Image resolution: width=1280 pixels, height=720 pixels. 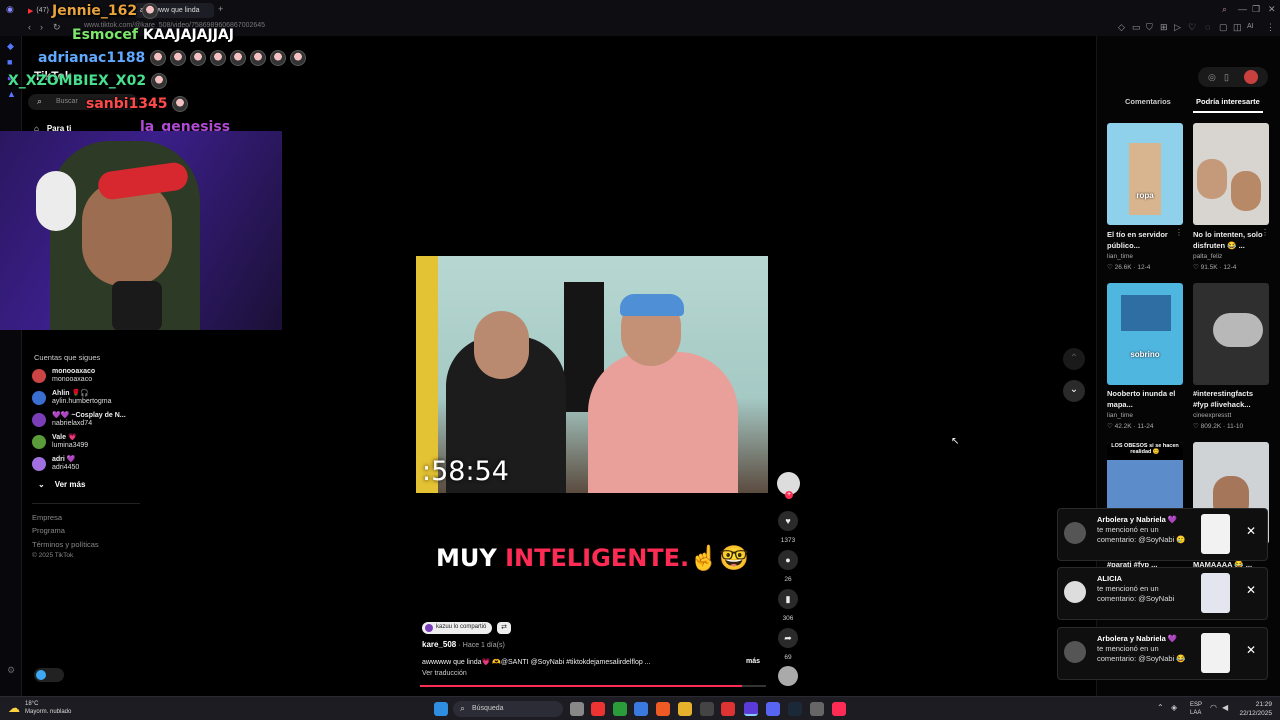 I want to click on search-icon: ⌕, so click(x=1224, y=9).